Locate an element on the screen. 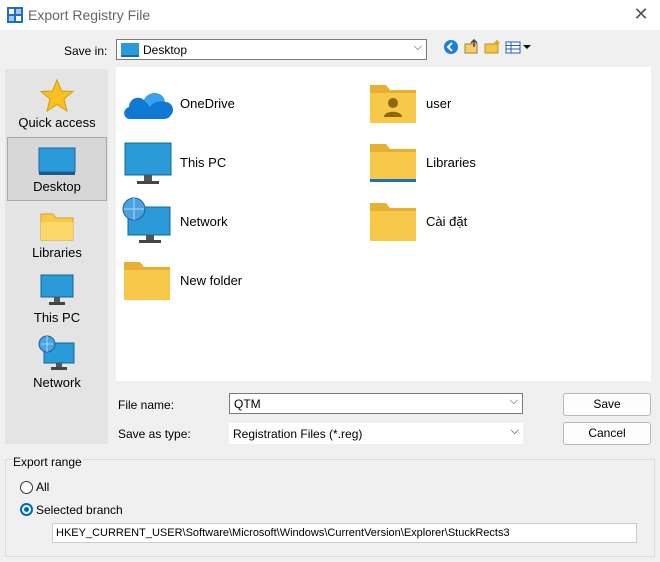 This screenshot has height=562, width=660. regedit-app-icon is located at coordinates (15, 15).